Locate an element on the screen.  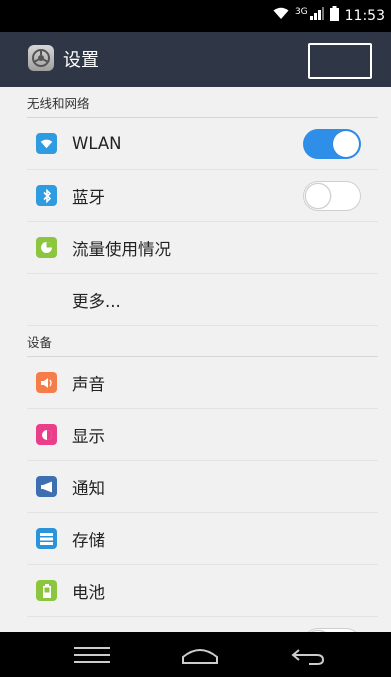
status-time: 11:53 is located at coordinates (364, 15).